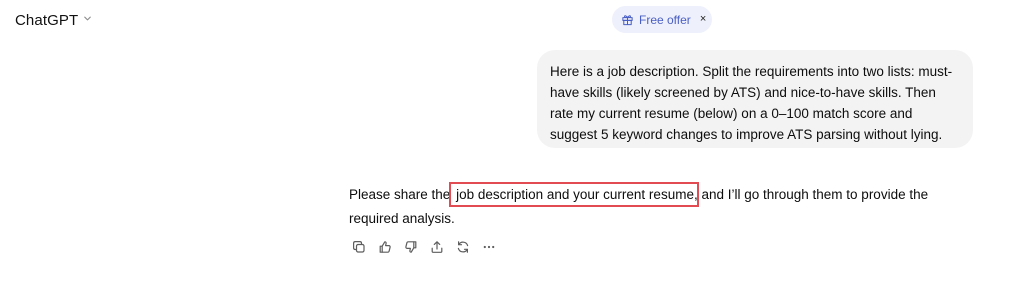 The image size is (1024, 295). I want to click on model-switcher: ChatGPT, so click(54, 20).